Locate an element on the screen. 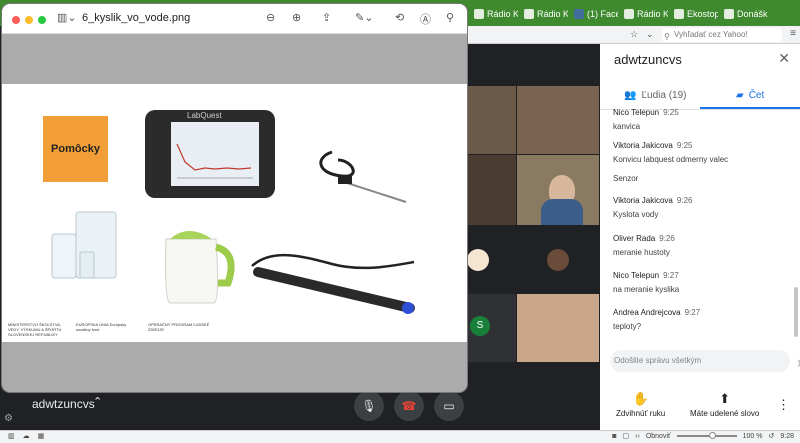 The image size is (800, 443). minimize-window-button is located at coordinates (29, 20).